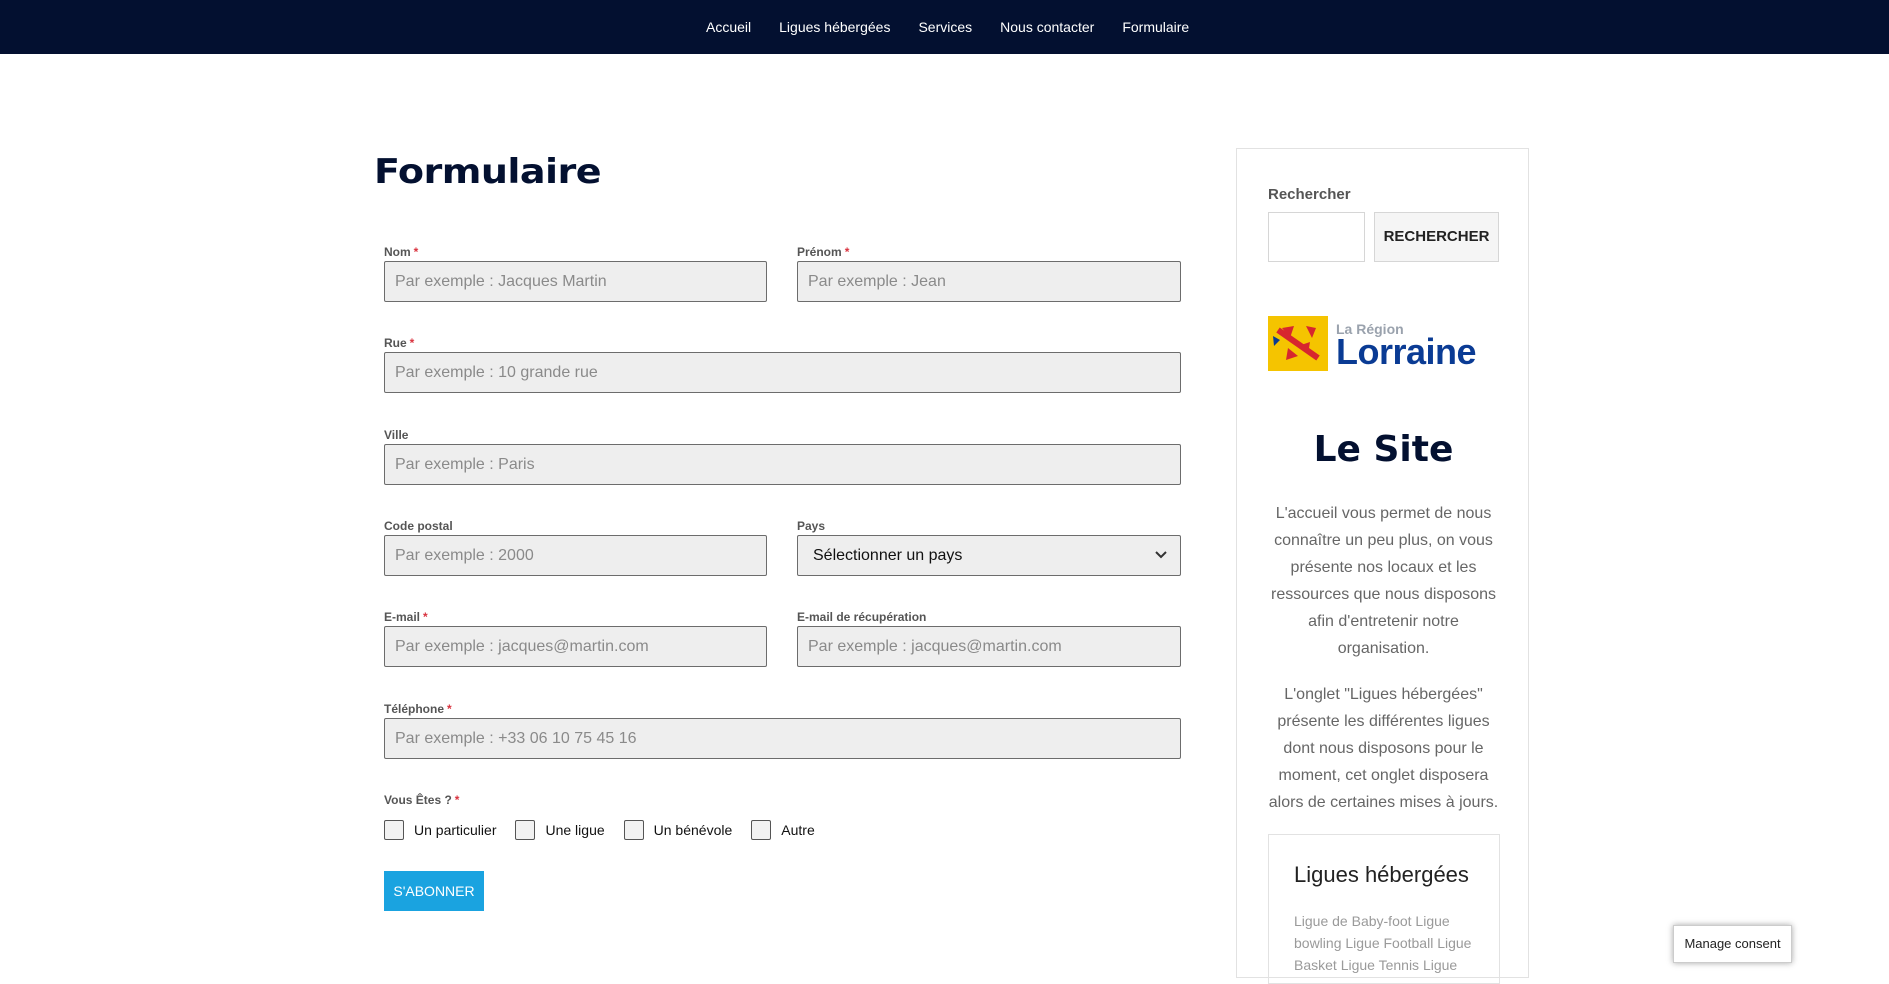 Image resolution: width=1889 pixels, height=984 pixels. What do you see at coordinates (534, 801) in the screenshot?
I see `vous-etes-field: Vous Êtes ? *` at bounding box center [534, 801].